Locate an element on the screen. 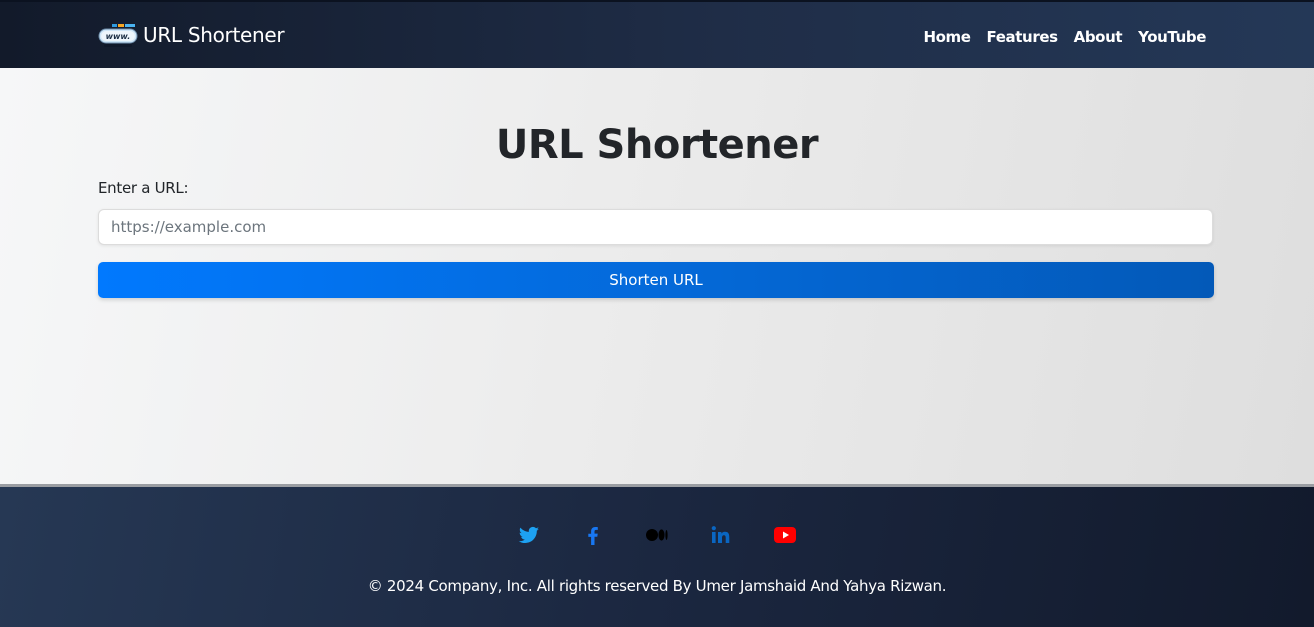 Image resolution: width=1314 pixels, height=627 pixels. brand-name: URL Shortener is located at coordinates (214, 35).